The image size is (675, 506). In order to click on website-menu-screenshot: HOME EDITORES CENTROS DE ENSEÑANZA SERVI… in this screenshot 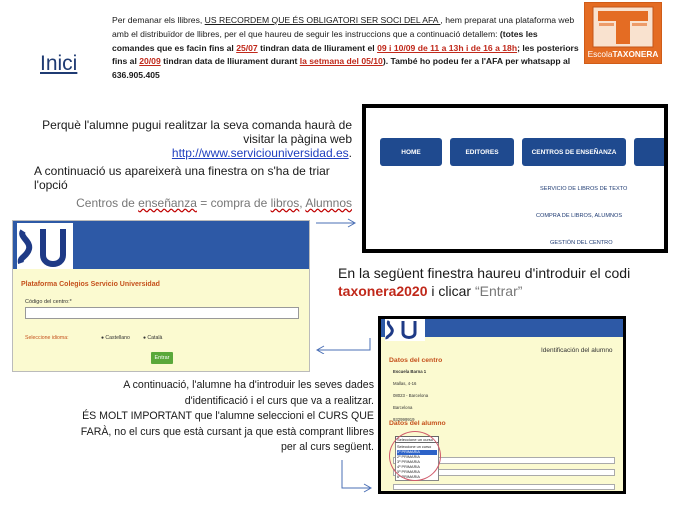, I will do `click(515, 178)`.